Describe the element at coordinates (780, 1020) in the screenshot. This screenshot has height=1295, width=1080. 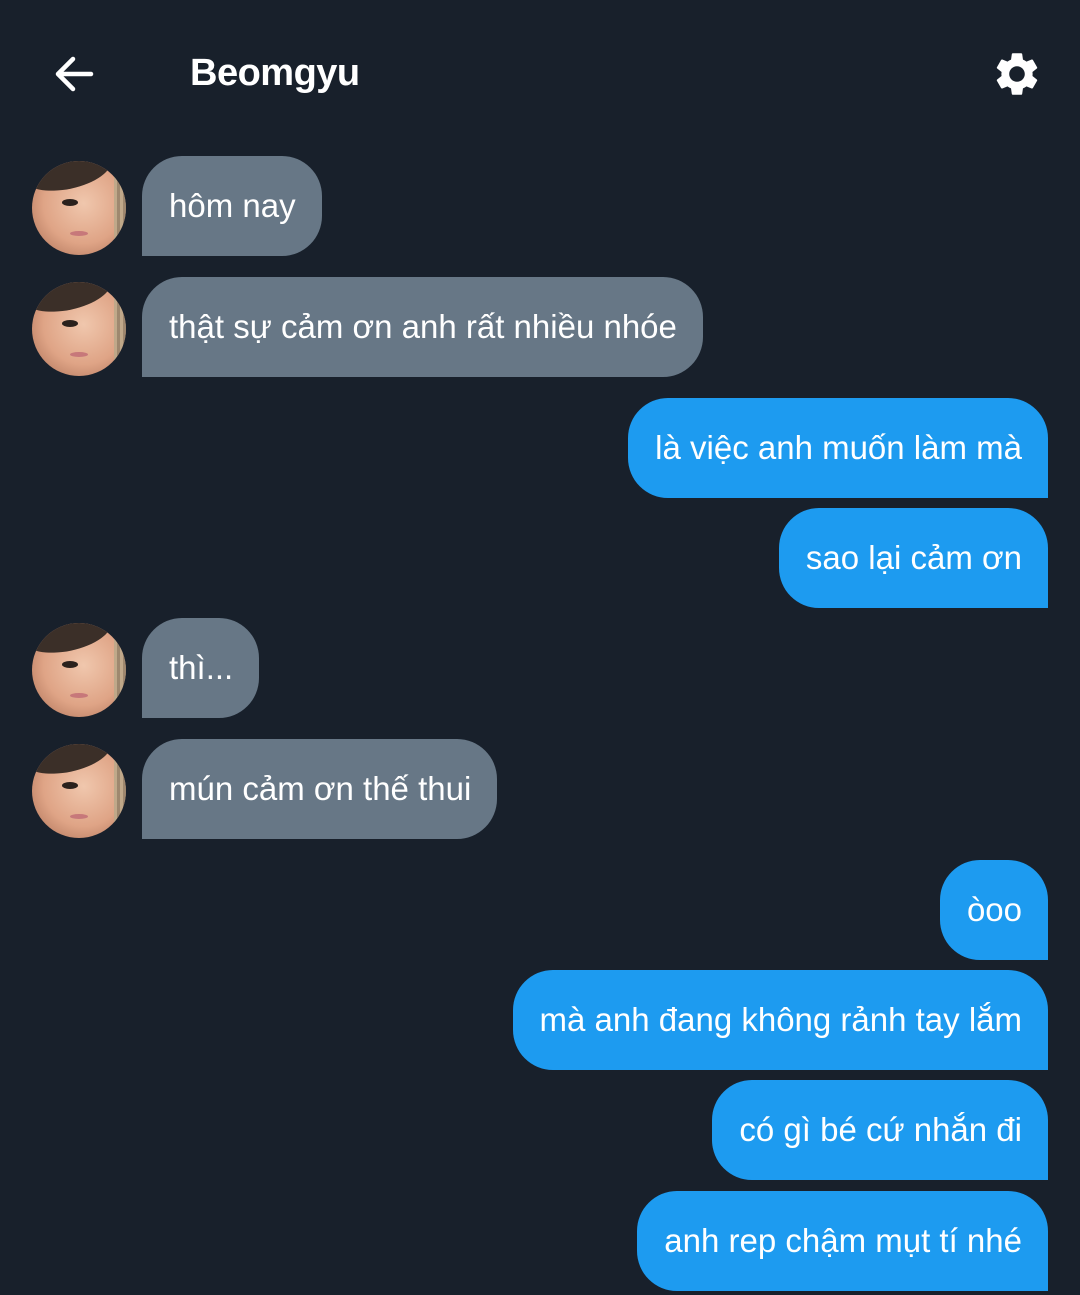
I see `message-outgoing: mà anh đang không rảnh tay lắm` at that location.